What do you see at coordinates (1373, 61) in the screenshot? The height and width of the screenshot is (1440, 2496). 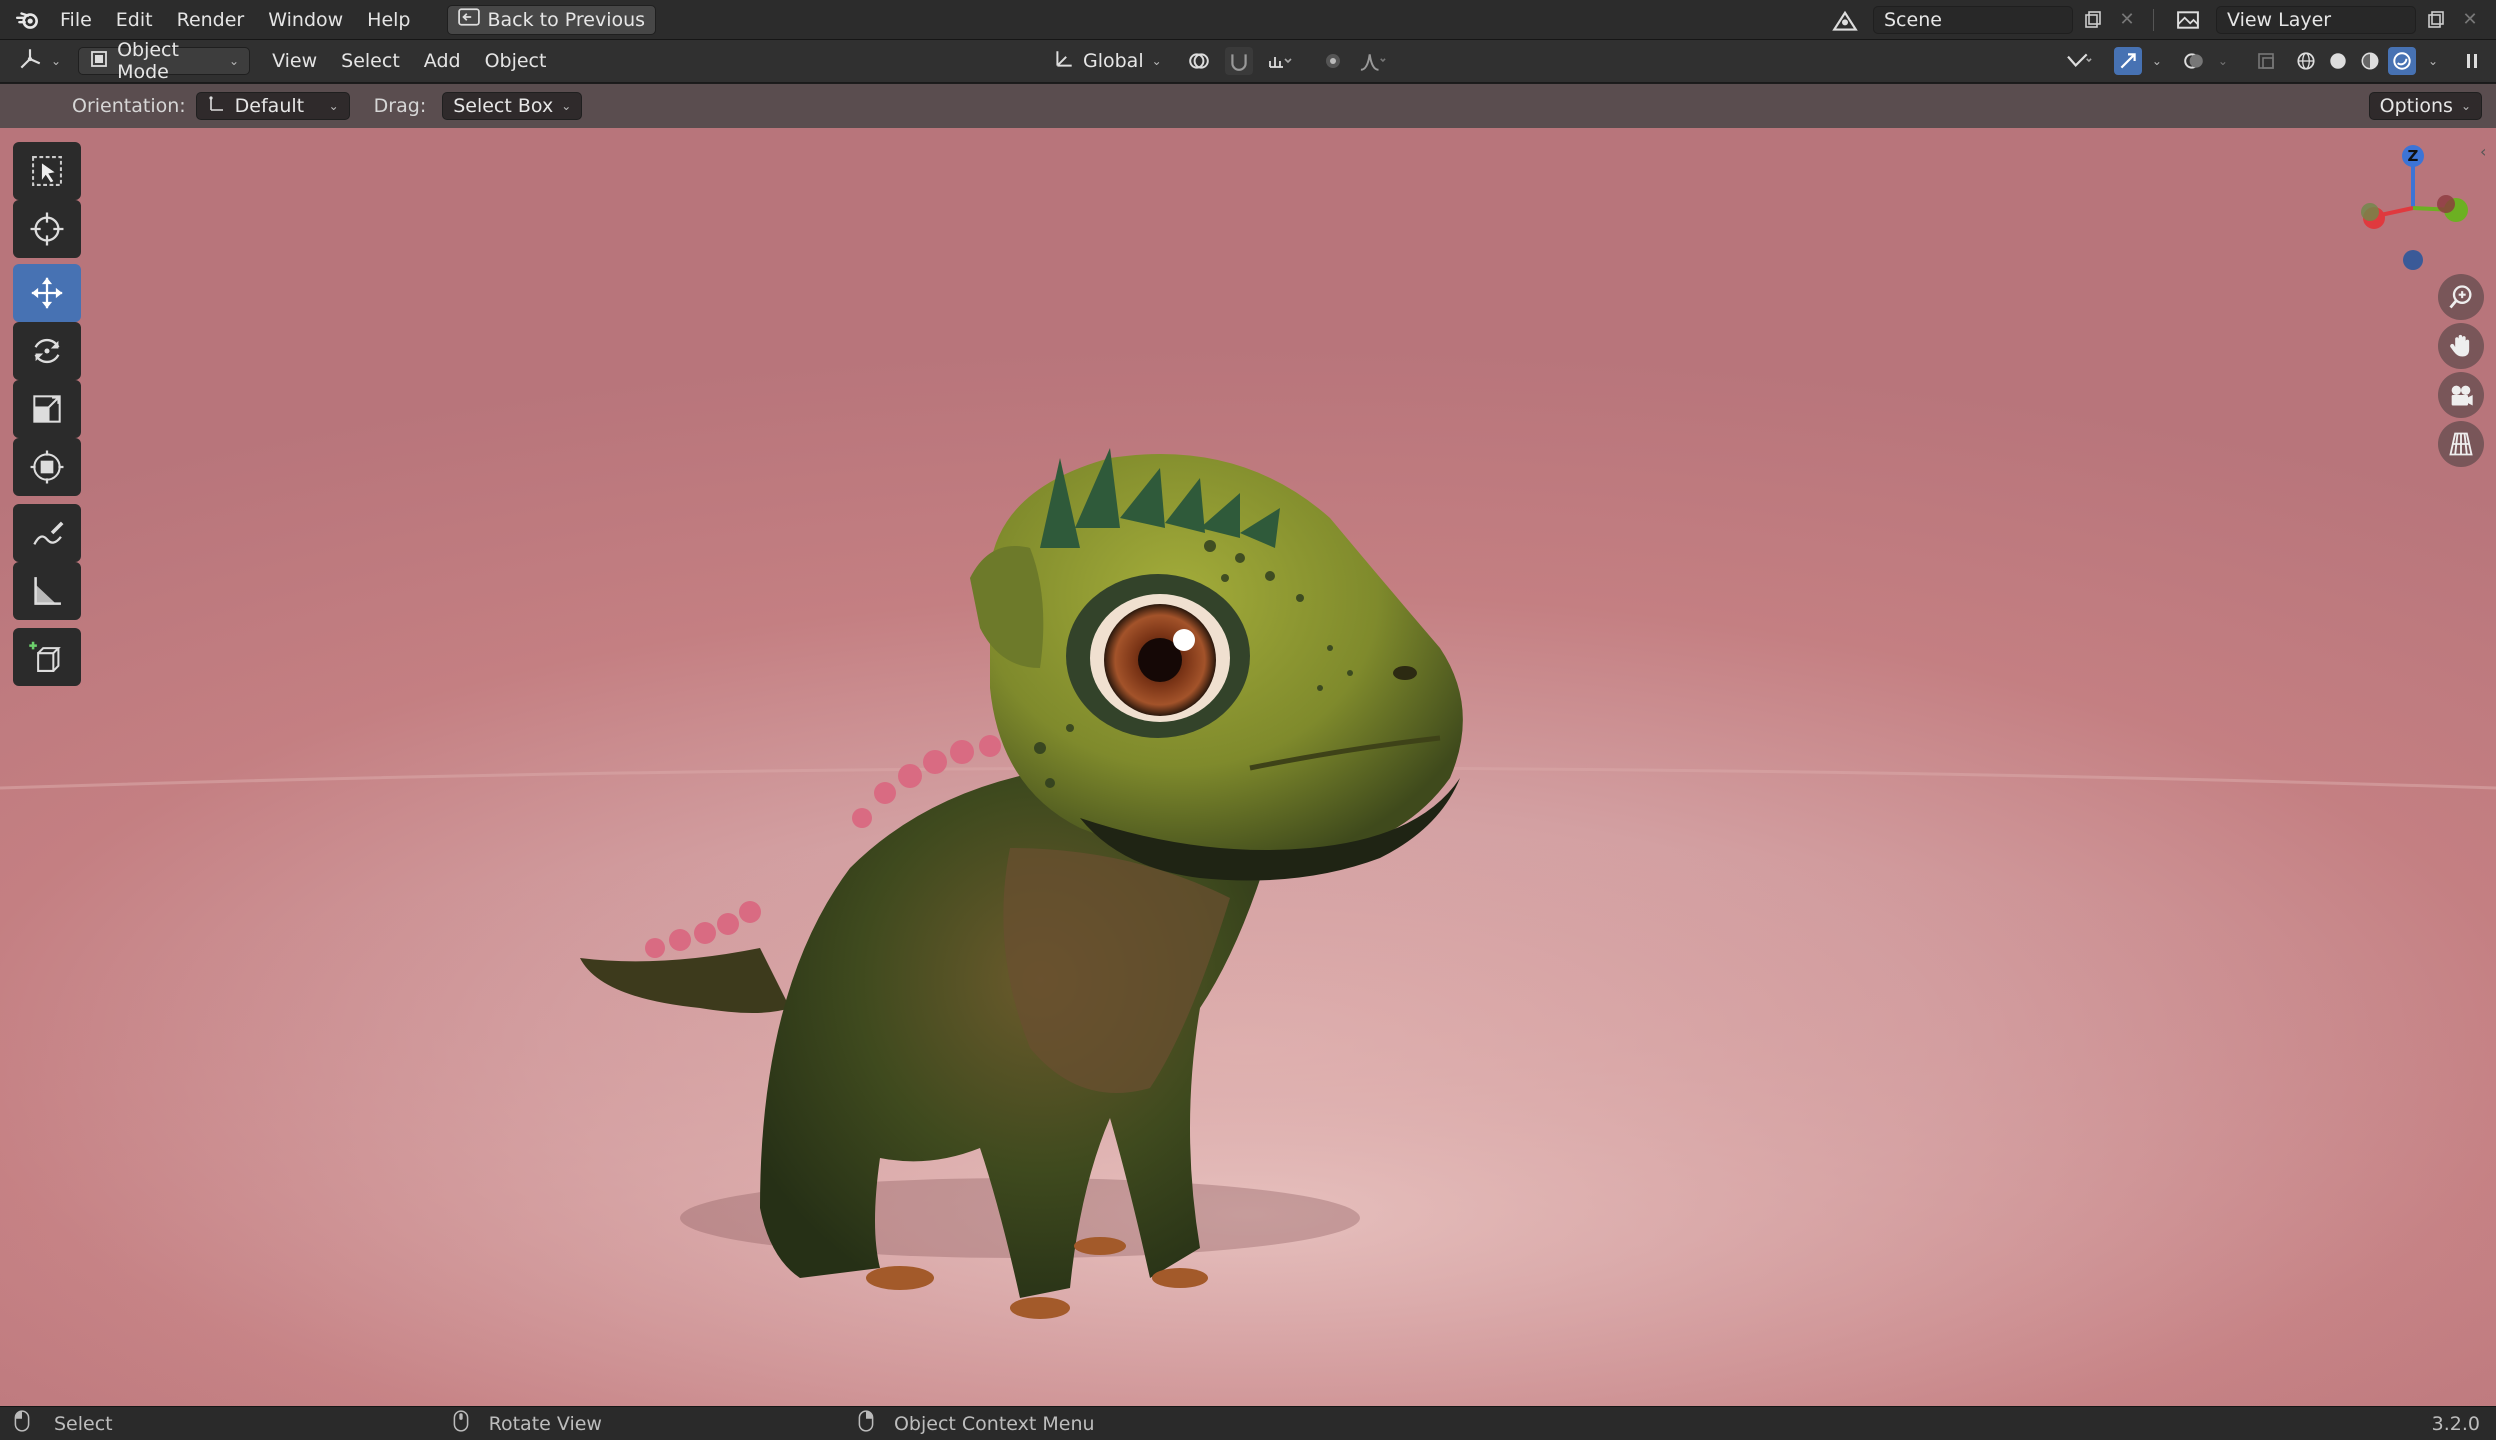 I see `falloff-curve-icon` at bounding box center [1373, 61].